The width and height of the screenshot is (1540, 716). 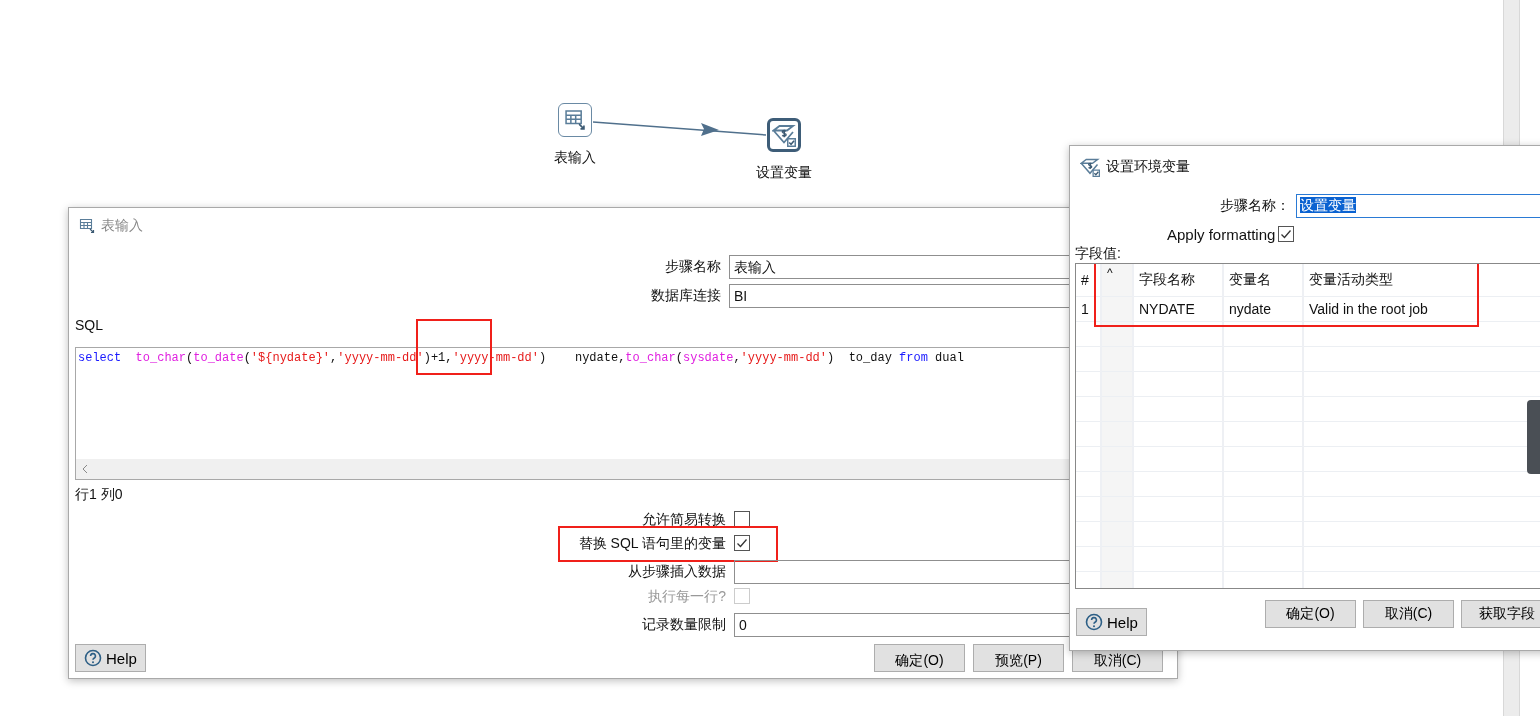 What do you see at coordinates (1328, 205) in the screenshot?
I see `selected-text: 设置变量` at bounding box center [1328, 205].